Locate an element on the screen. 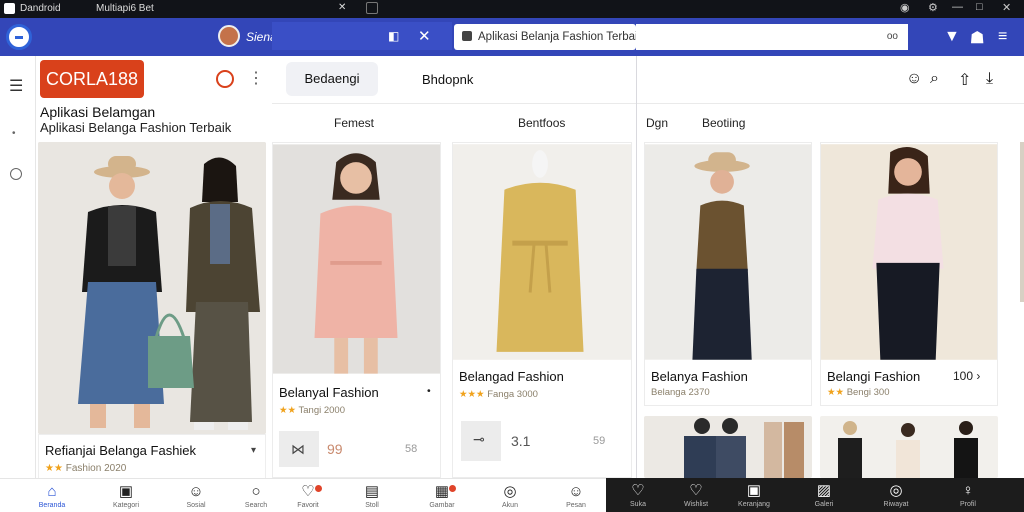 The height and width of the screenshot is (512, 1024). nav-item-history: ◎ Riwayat is located at coordinates (896, 495).